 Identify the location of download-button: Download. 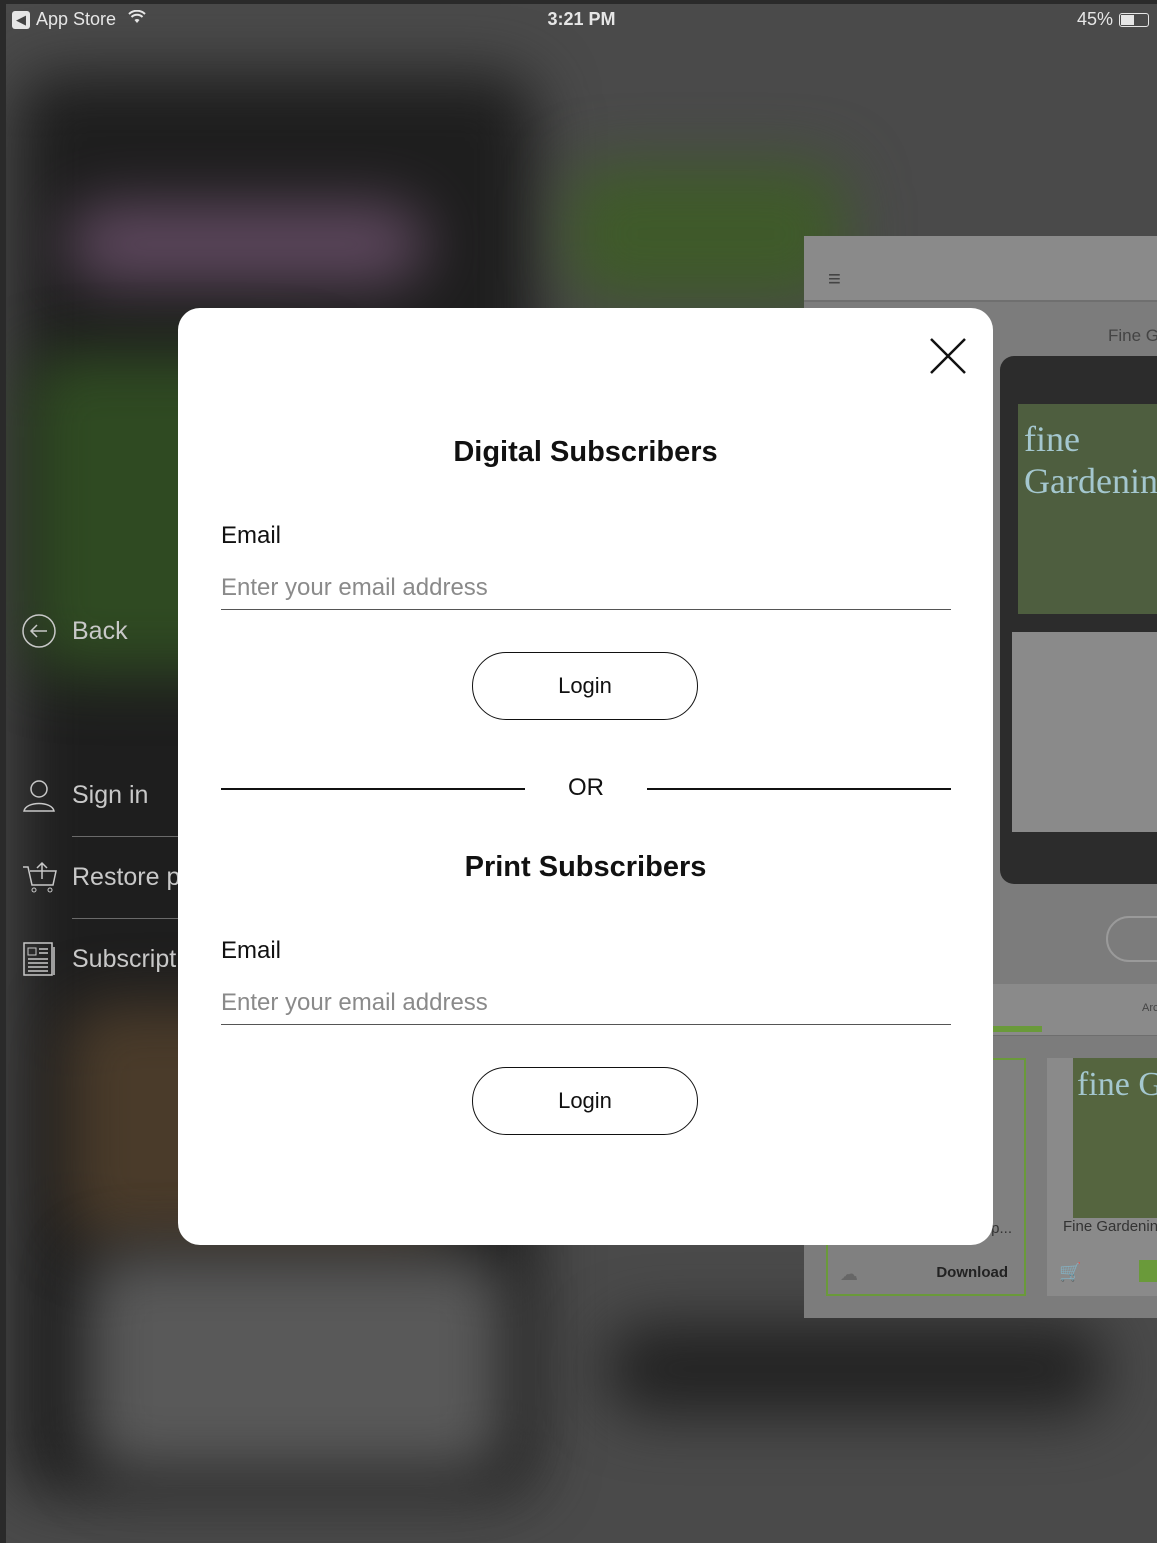
(972, 1272).